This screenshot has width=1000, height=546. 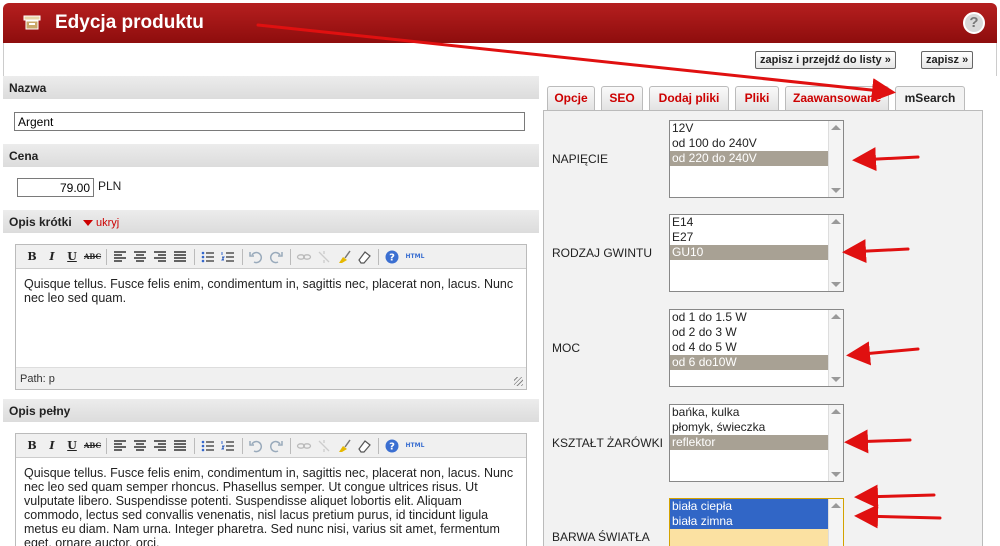 I want to click on tab-seo: SEO, so click(x=622, y=98).